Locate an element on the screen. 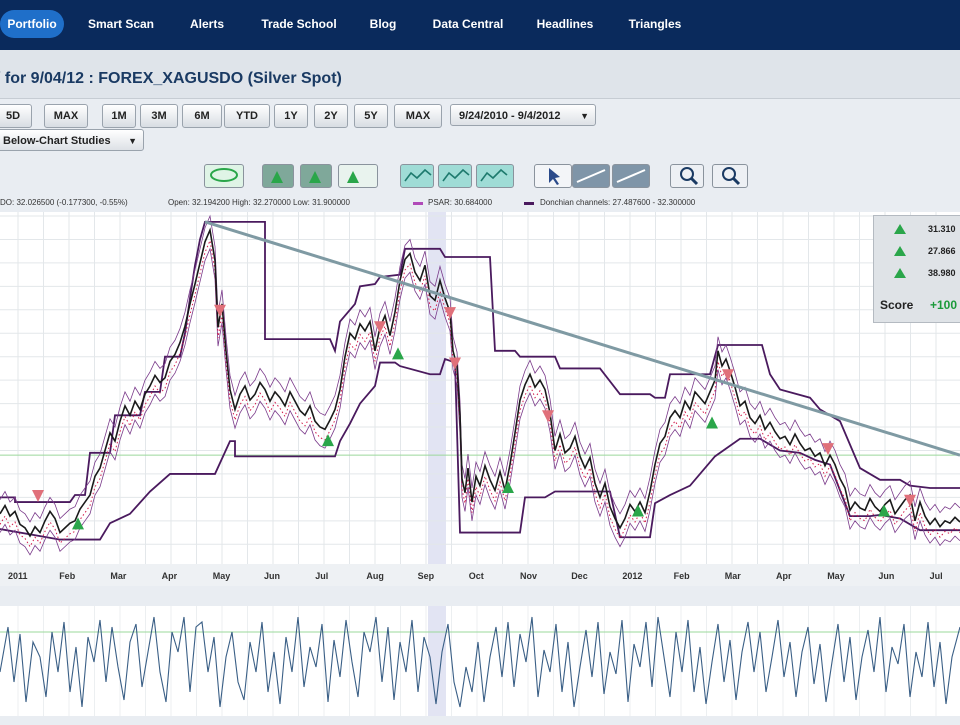 Image resolution: width=960 pixels, height=725 pixels. panel-gap is located at coordinates (480, 596).